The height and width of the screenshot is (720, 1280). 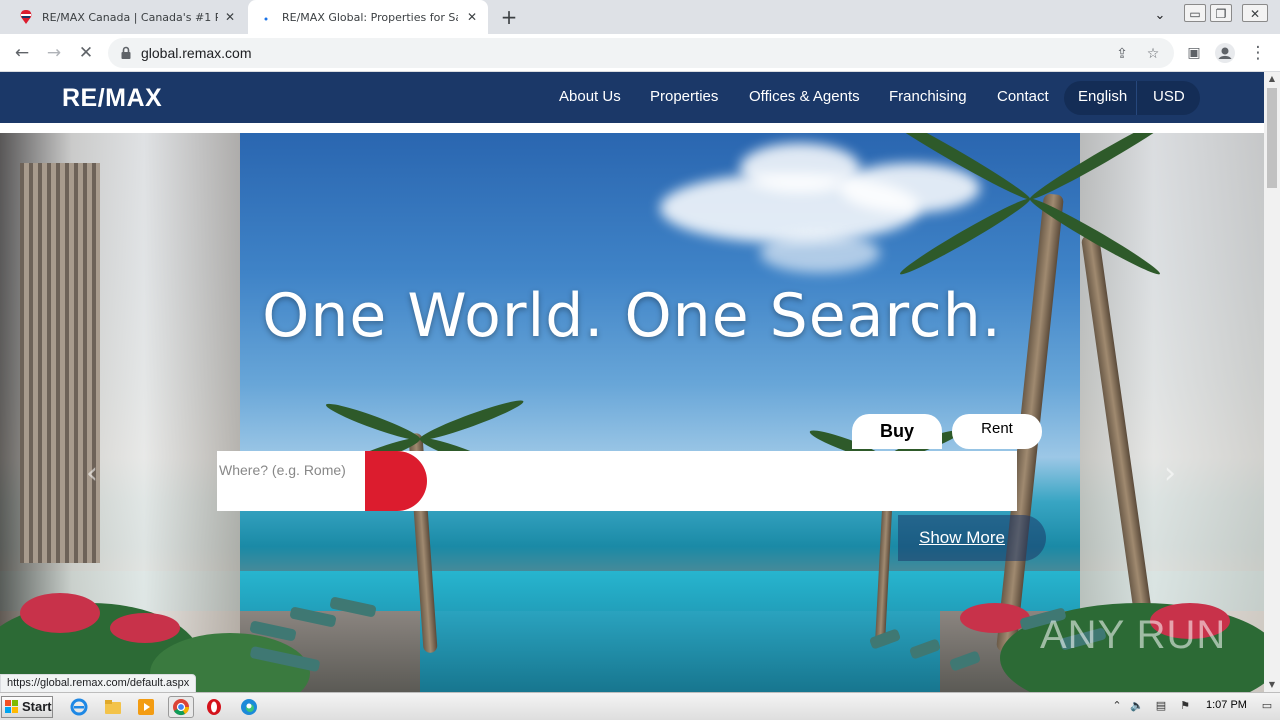 I want to click on carousel-next-icon: ›, so click(x=1170, y=474).